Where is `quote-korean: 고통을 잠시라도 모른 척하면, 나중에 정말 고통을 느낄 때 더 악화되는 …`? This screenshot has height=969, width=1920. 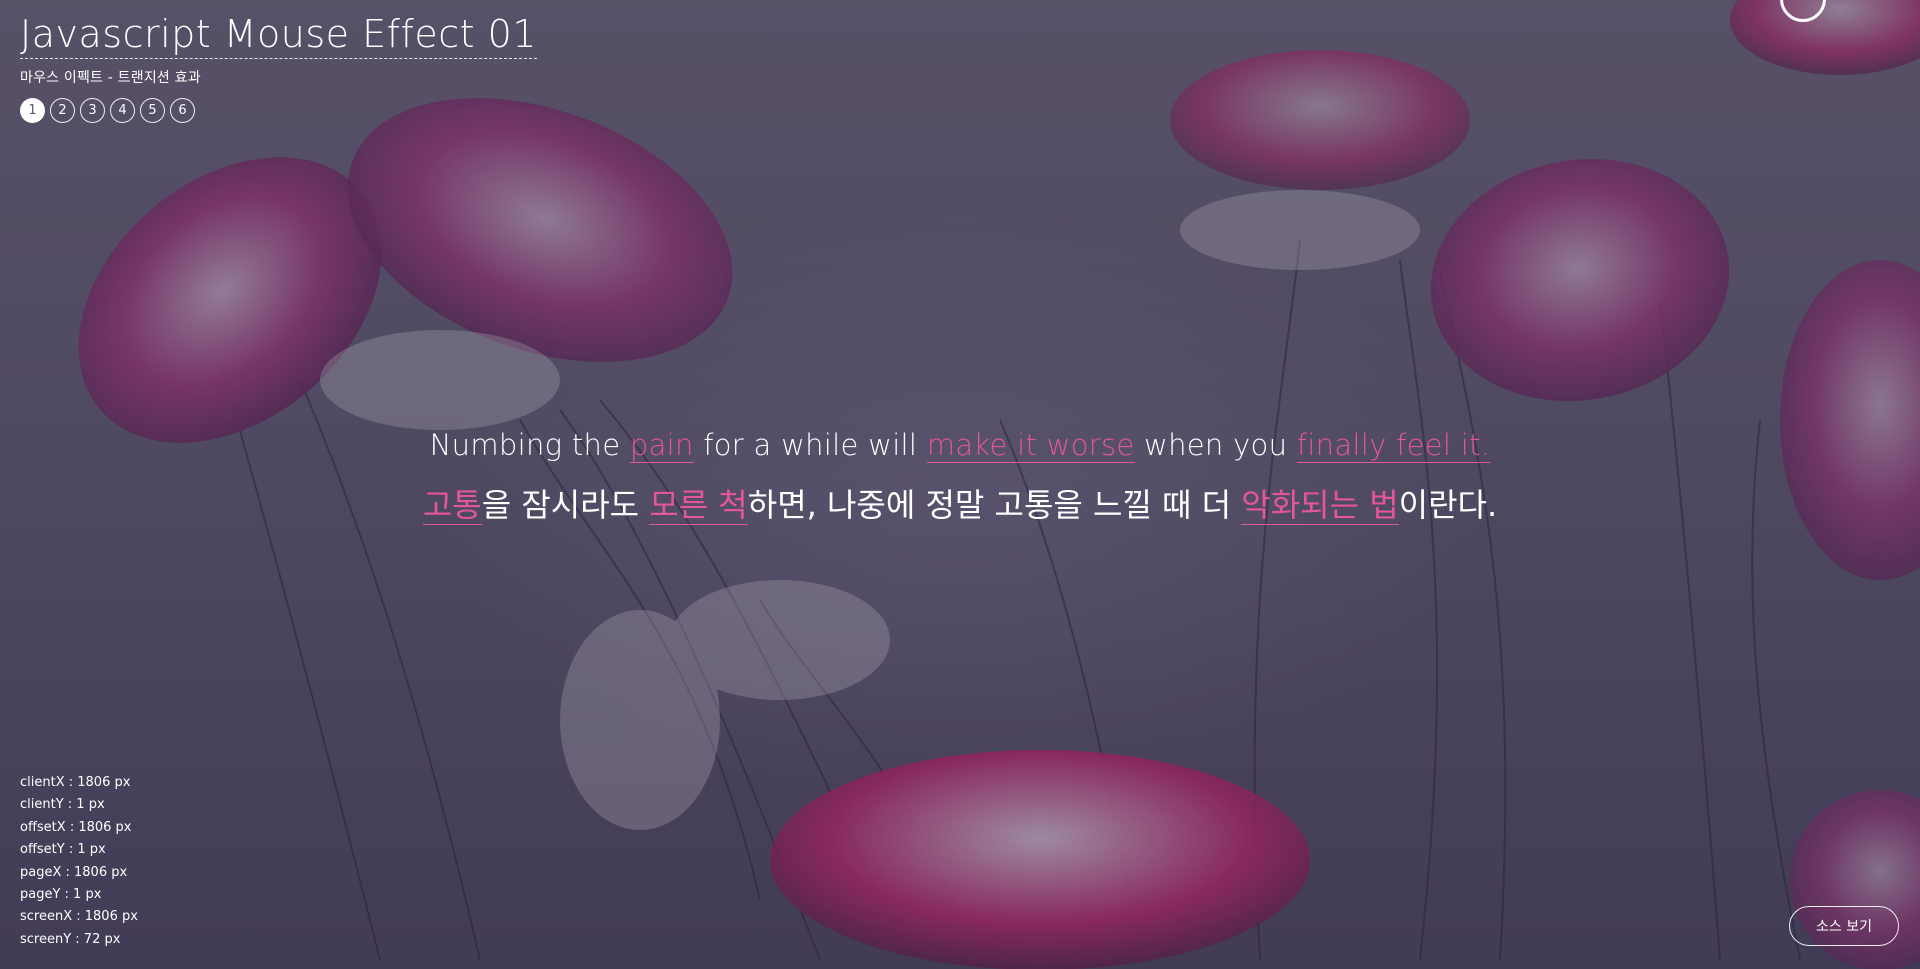 quote-korean: 고통을 잠시라도 모른 척하면, 나중에 정말 고통을 느낄 때 더 악화되는 … is located at coordinates (960, 503).